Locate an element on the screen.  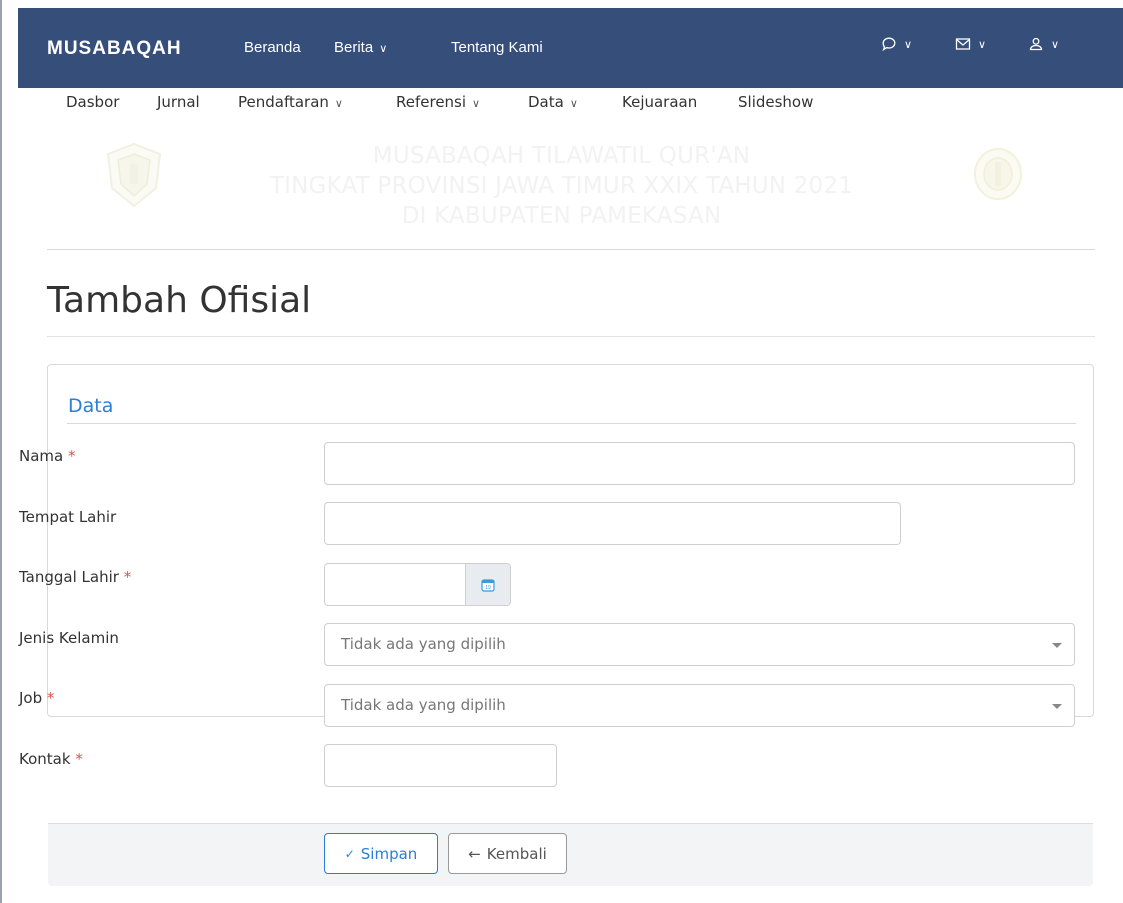
submenu-label: Jurnal is located at coordinates (178, 102).